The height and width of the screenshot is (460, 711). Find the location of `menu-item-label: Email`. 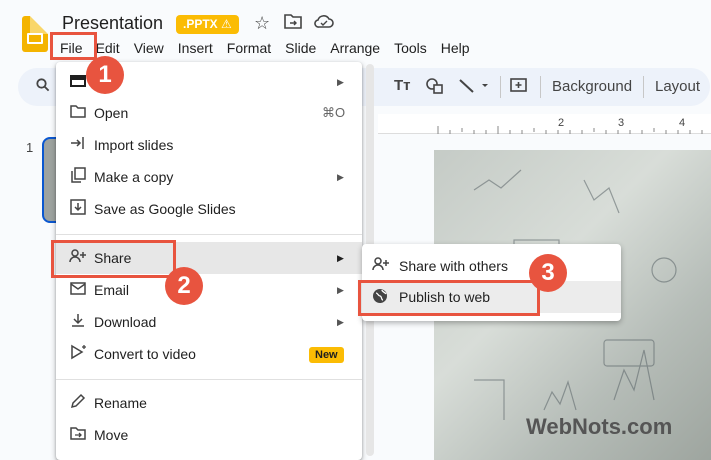

menu-item-label: Email is located at coordinates (112, 290).